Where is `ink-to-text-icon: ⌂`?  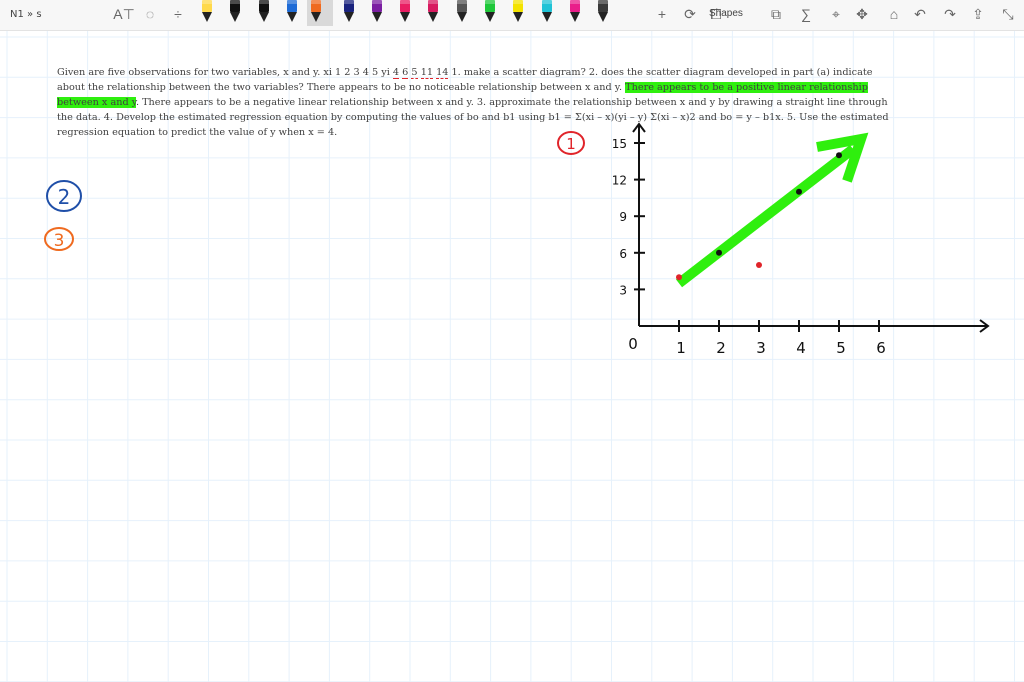 ink-to-text-icon: ⌂ is located at coordinates (894, 14).